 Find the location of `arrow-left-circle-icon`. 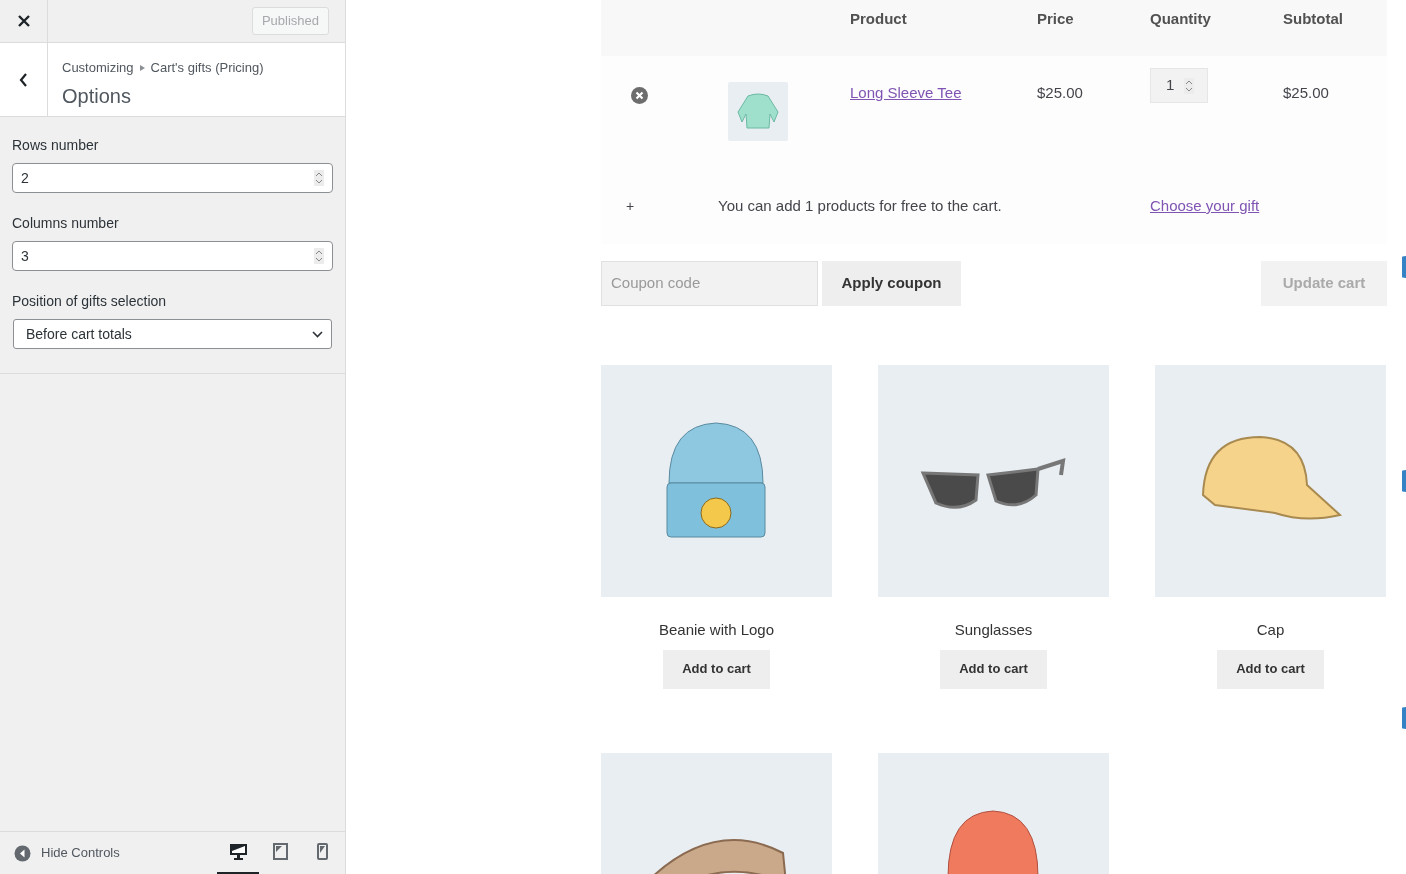

arrow-left-circle-icon is located at coordinates (22, 853).